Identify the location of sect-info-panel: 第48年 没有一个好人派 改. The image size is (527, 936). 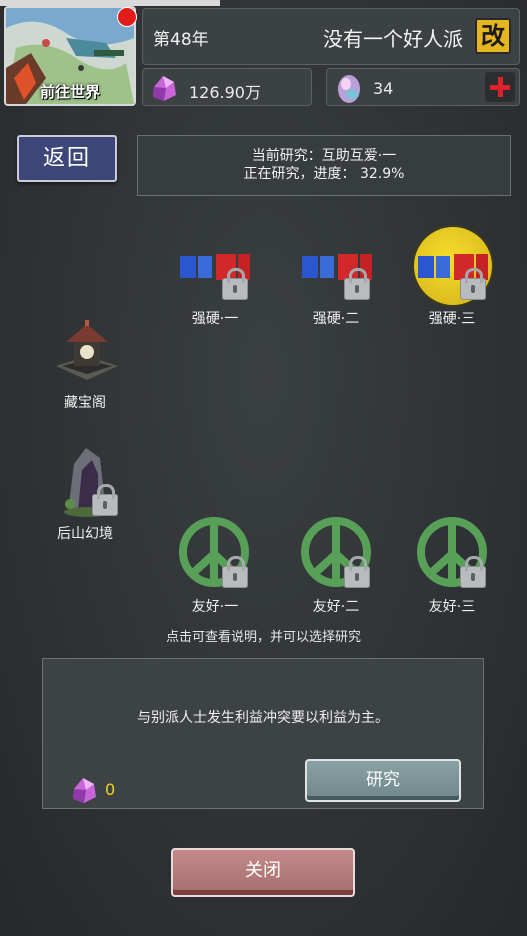
(331, 36).